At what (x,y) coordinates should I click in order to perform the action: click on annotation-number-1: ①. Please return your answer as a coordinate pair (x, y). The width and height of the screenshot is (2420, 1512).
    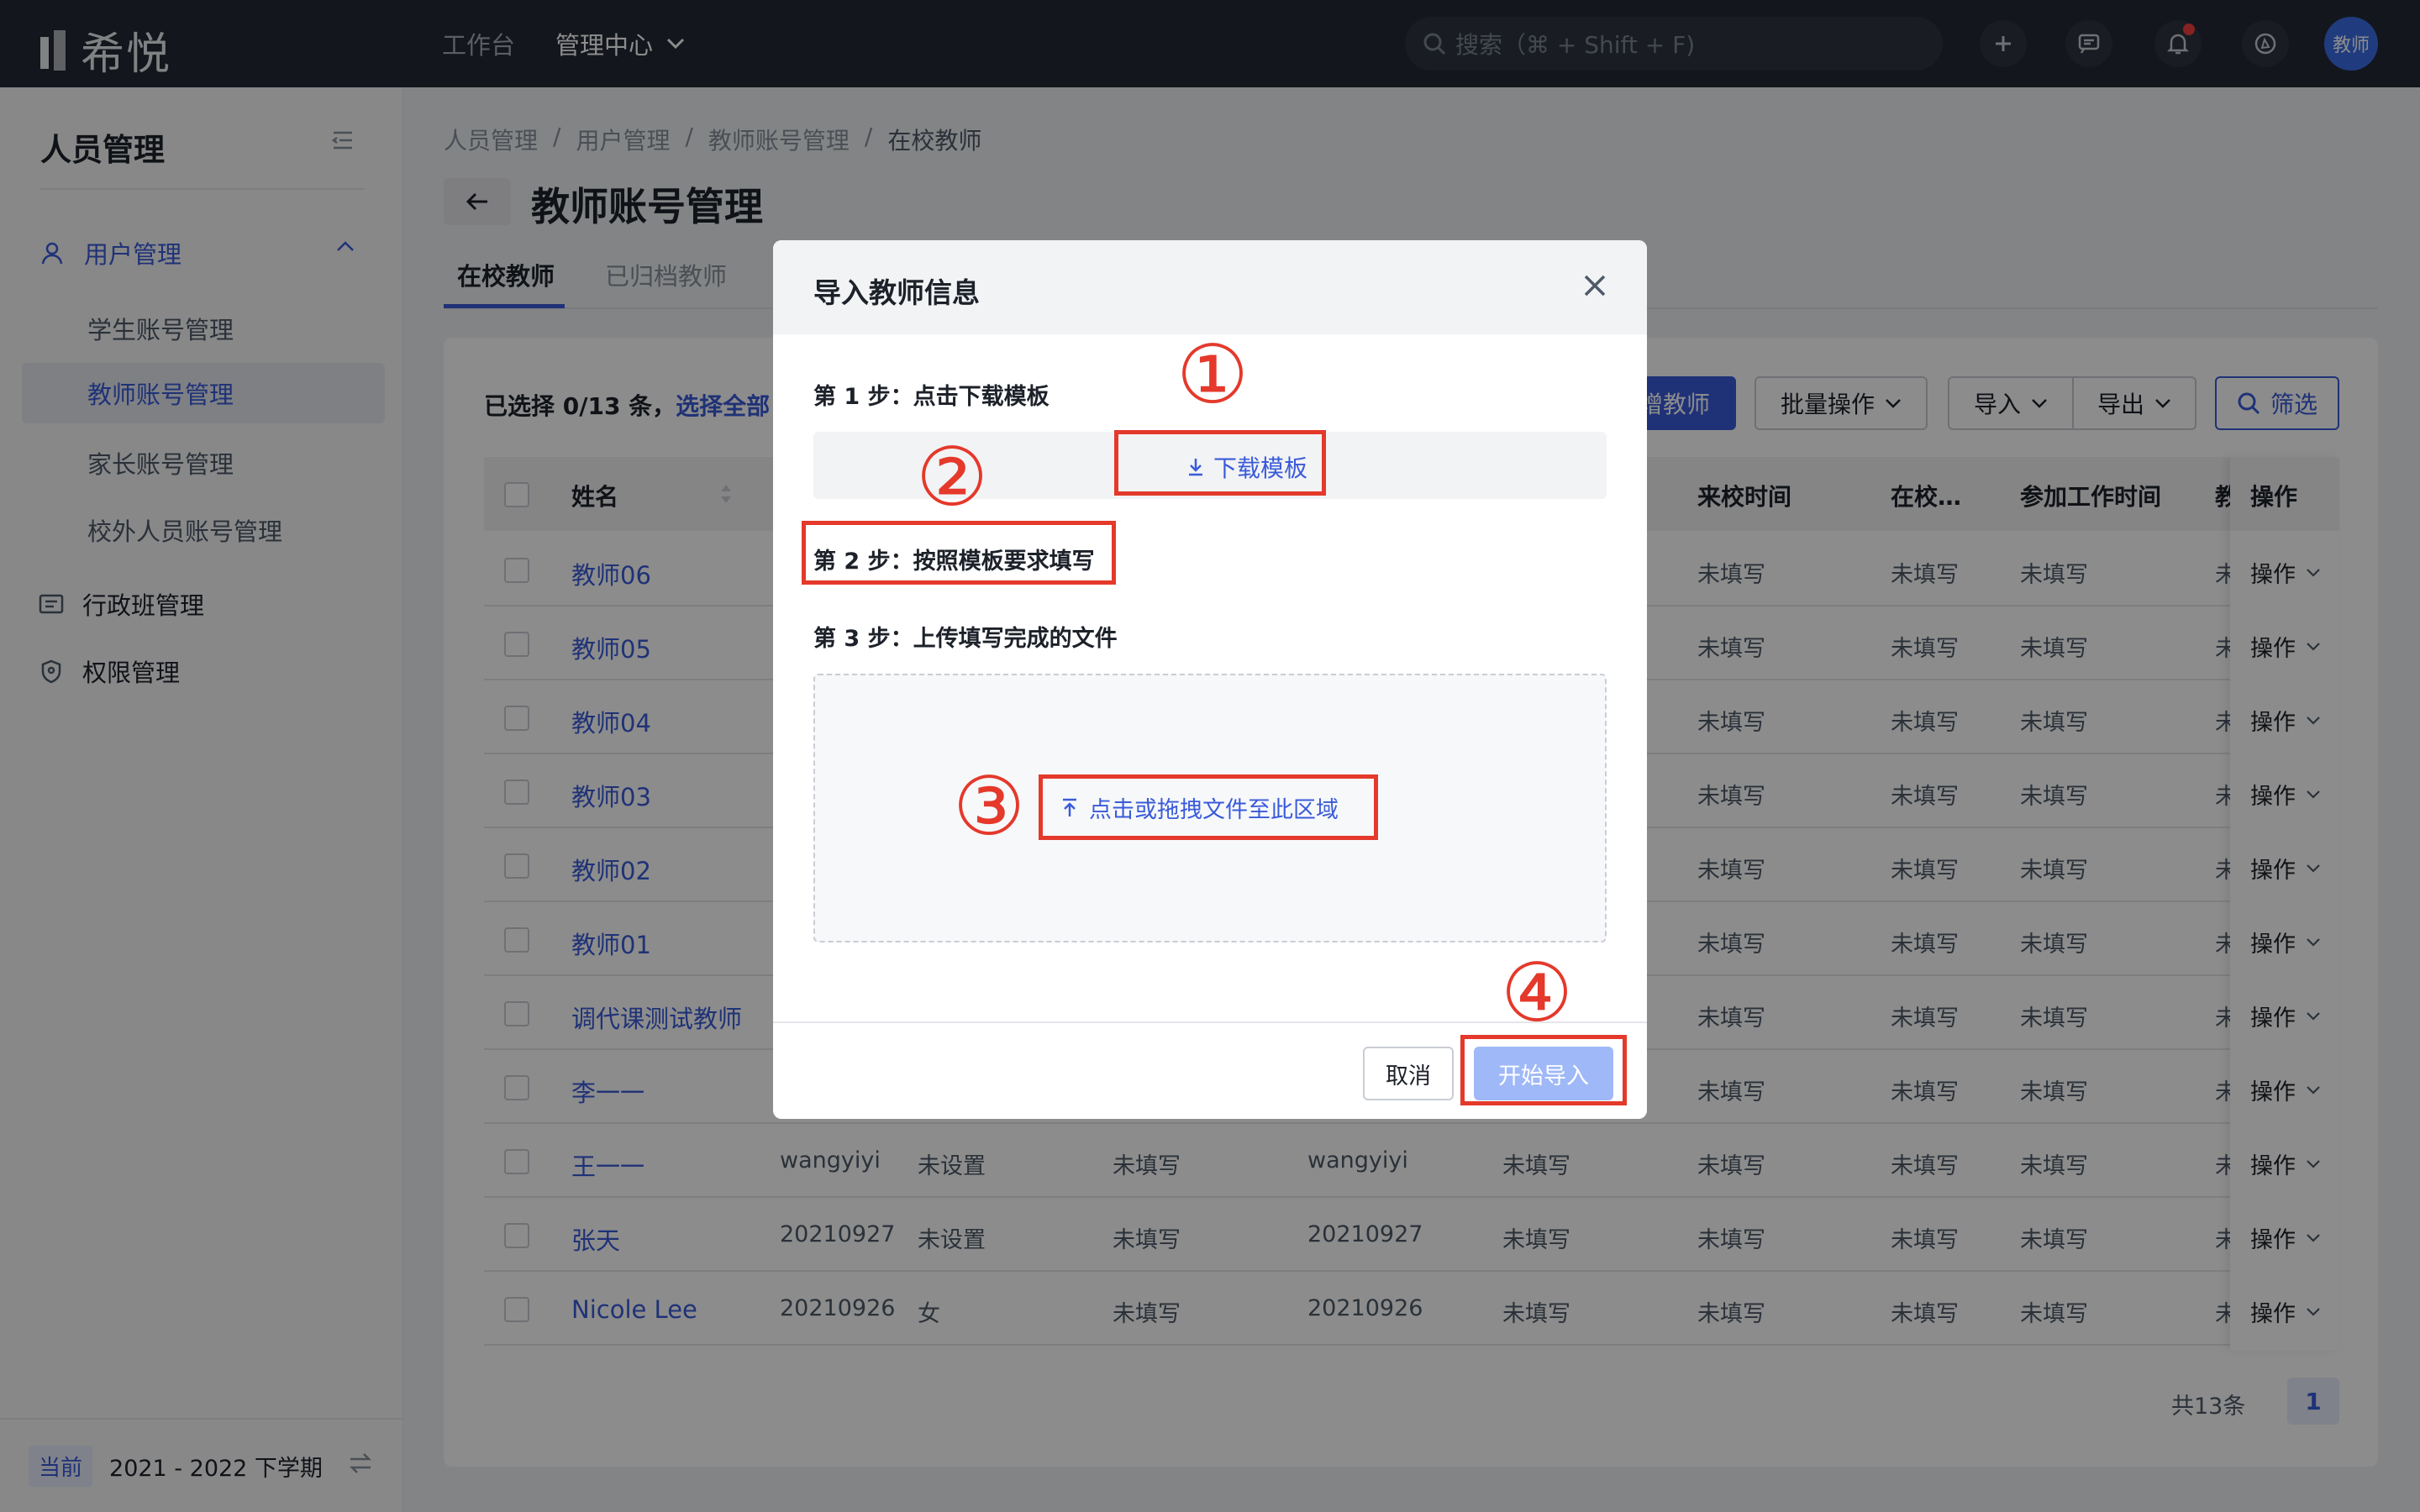
    Looking at the image, I should click on (1212, 375).